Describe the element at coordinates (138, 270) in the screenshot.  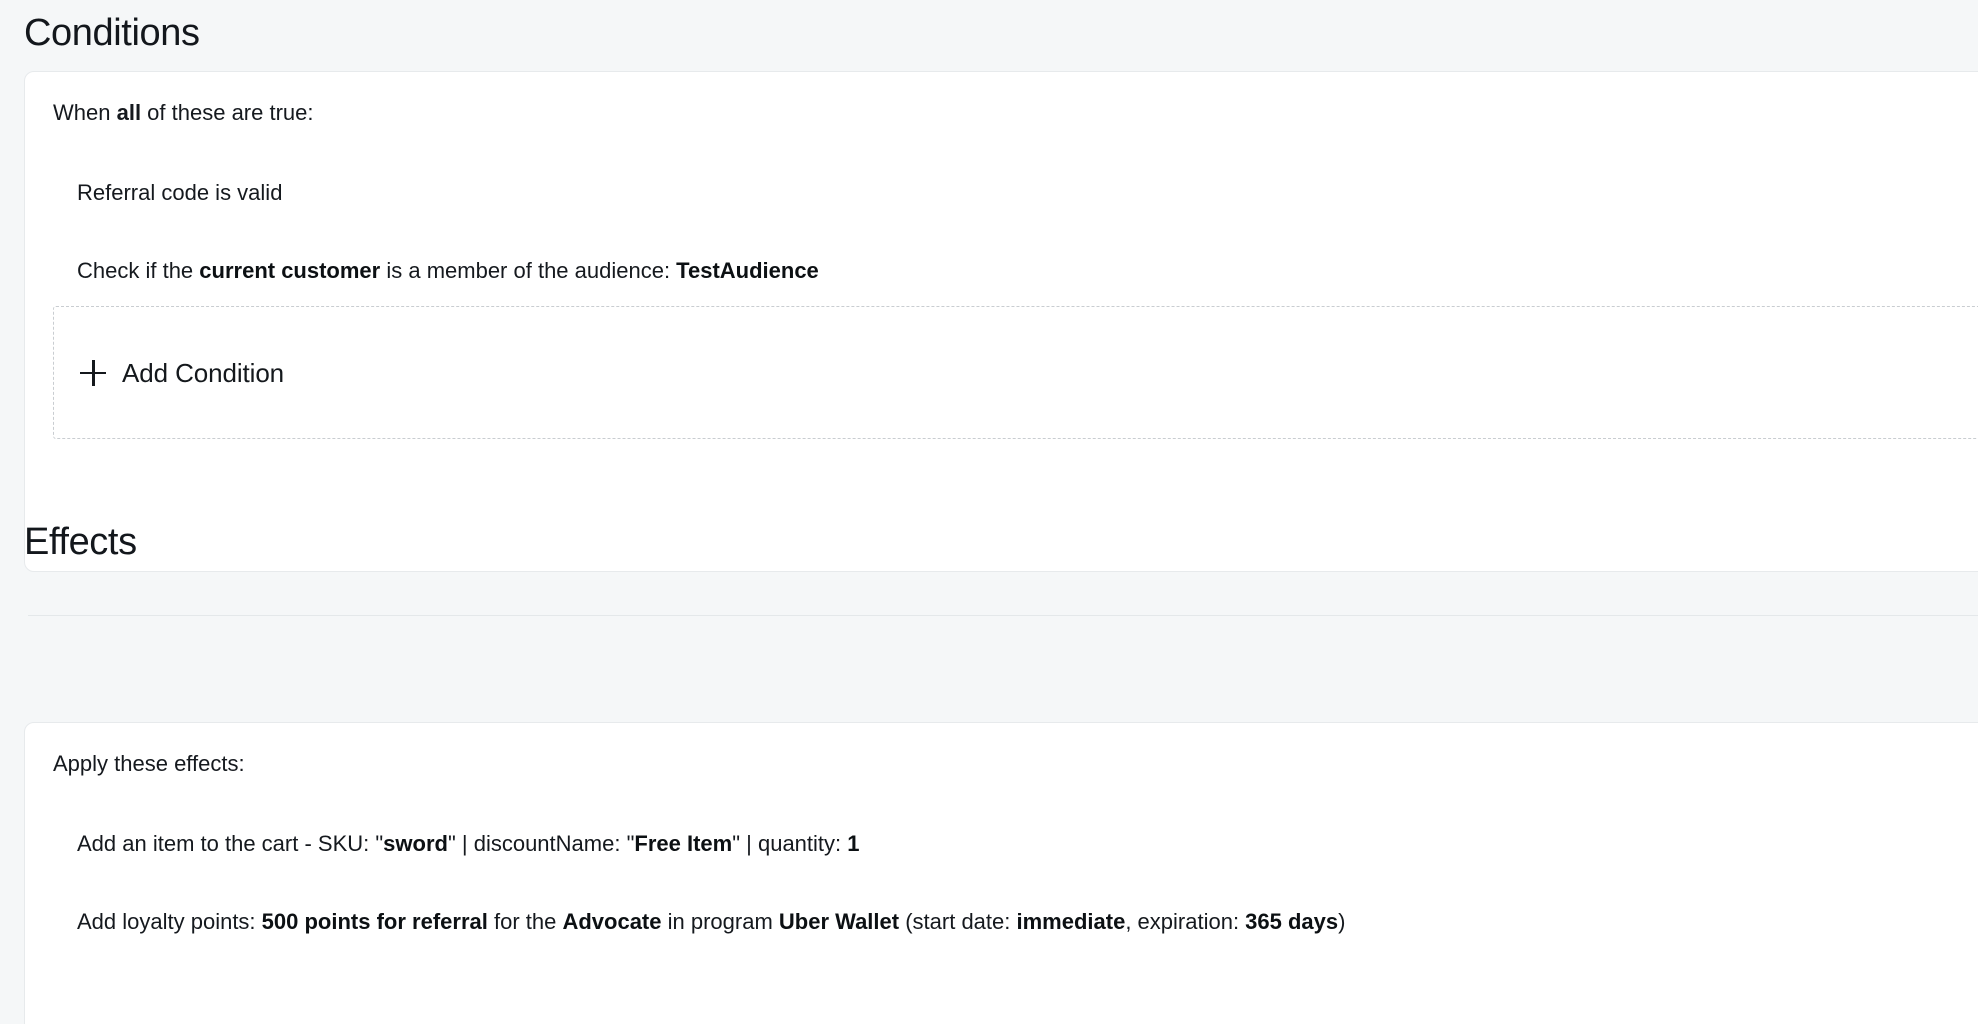
I see `rule-text: Check if the` at that location.